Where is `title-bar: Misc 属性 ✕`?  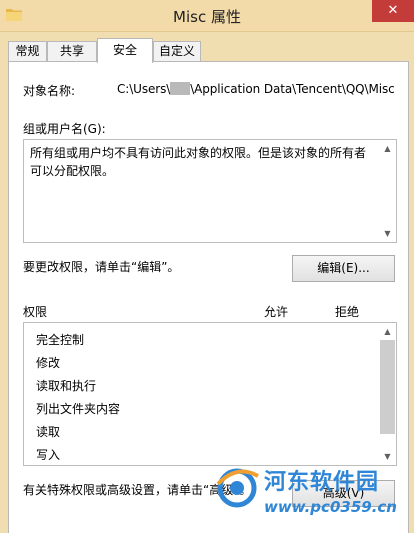
title-bar: Misc 属性 ✕ is located at coordinates (207, 16).